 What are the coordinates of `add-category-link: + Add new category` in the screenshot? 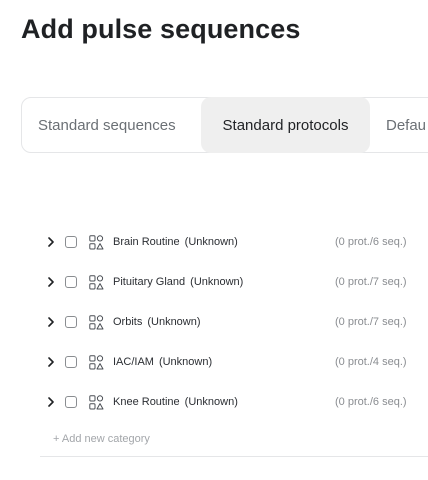 It's located at (101, 439).